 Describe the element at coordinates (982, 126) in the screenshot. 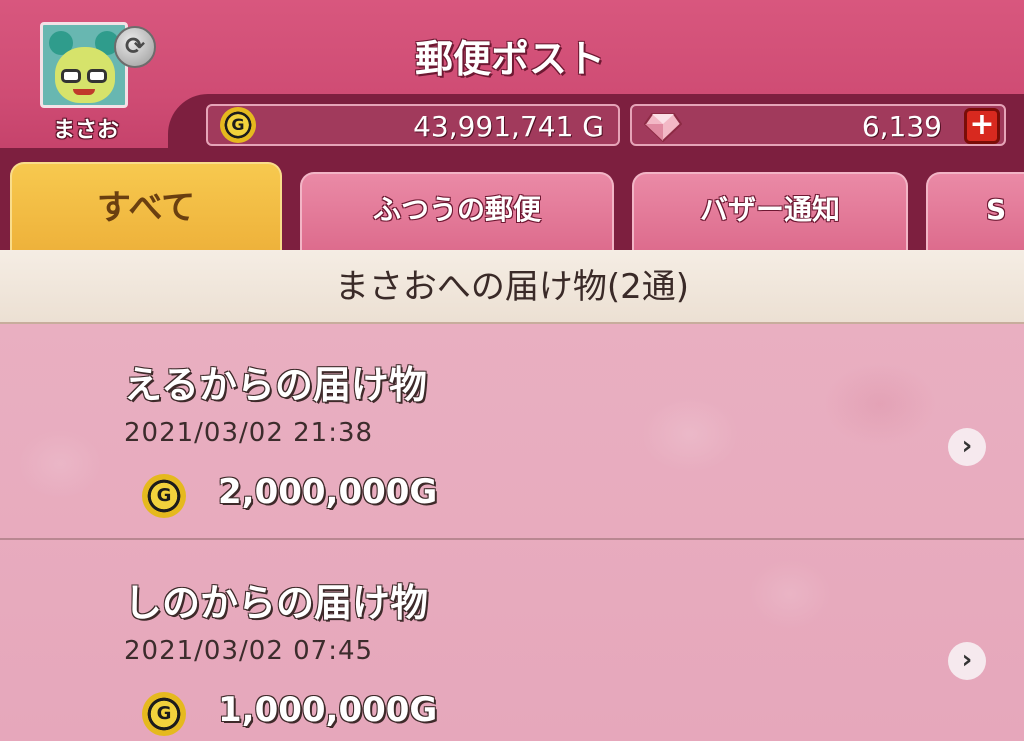

I see `add-gems-button: +` at that location.